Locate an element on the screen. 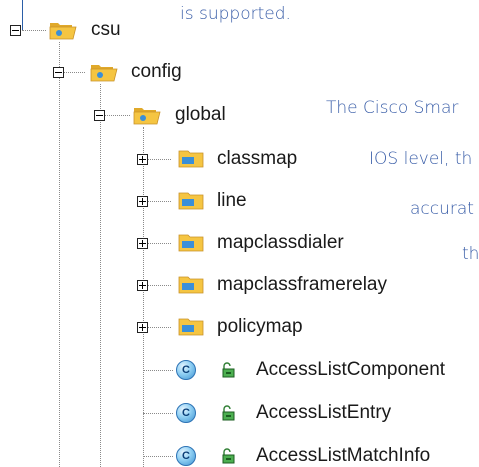 The width and height of the screenshot is (479, 467). expand-toggle-mapclassdialer is located at coordinates (142, 243).